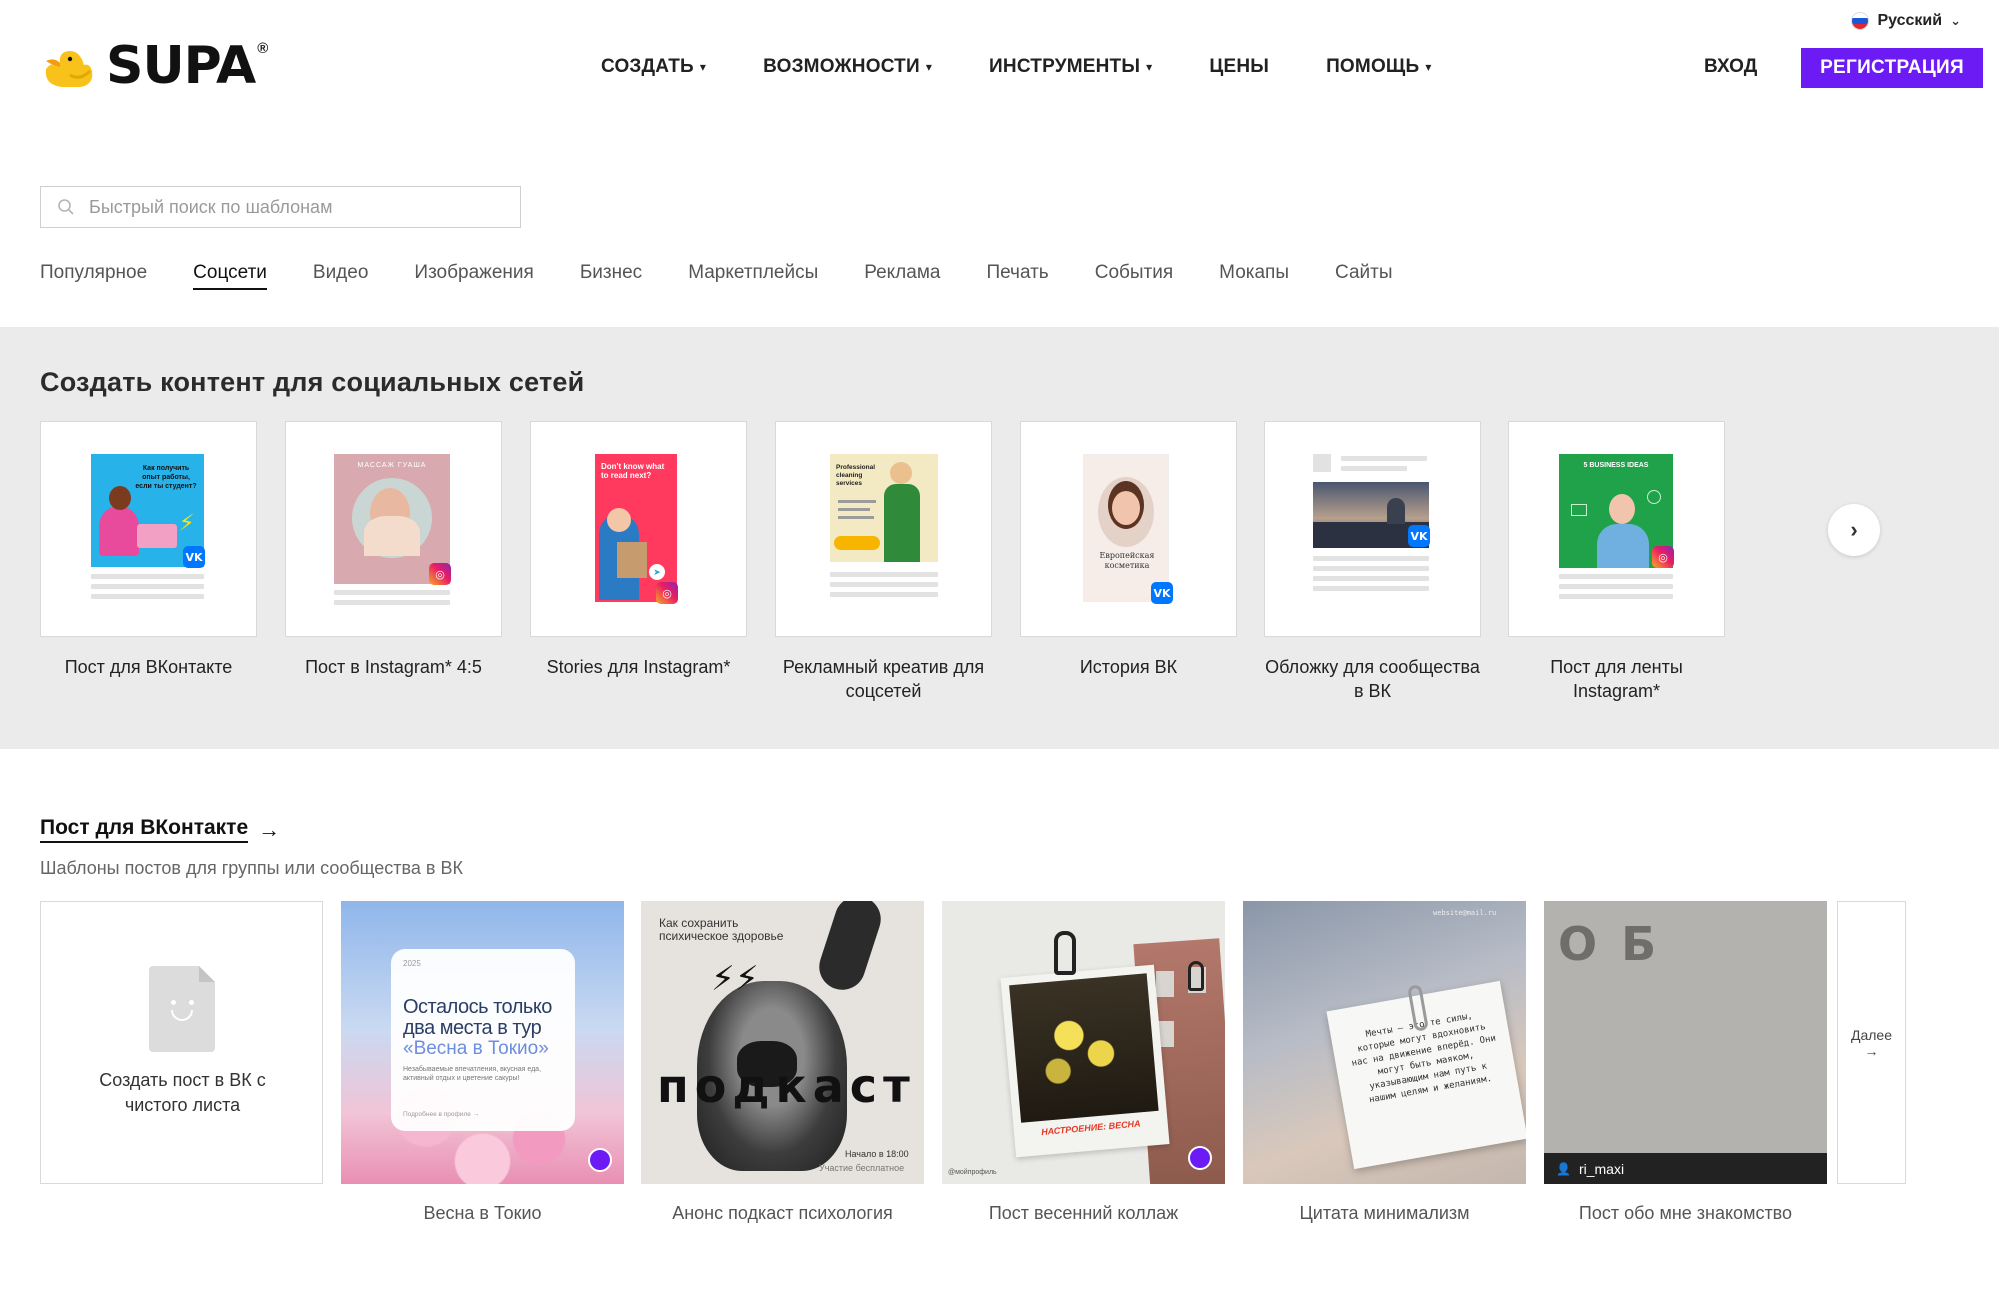 Image resolution: width=1999 pixels, height=1296 pixels. What do you see at coordinates (1601, 1168) in the screenshot?
I see `template-username: ri_maxi` at bounding box center [1601, 1168].